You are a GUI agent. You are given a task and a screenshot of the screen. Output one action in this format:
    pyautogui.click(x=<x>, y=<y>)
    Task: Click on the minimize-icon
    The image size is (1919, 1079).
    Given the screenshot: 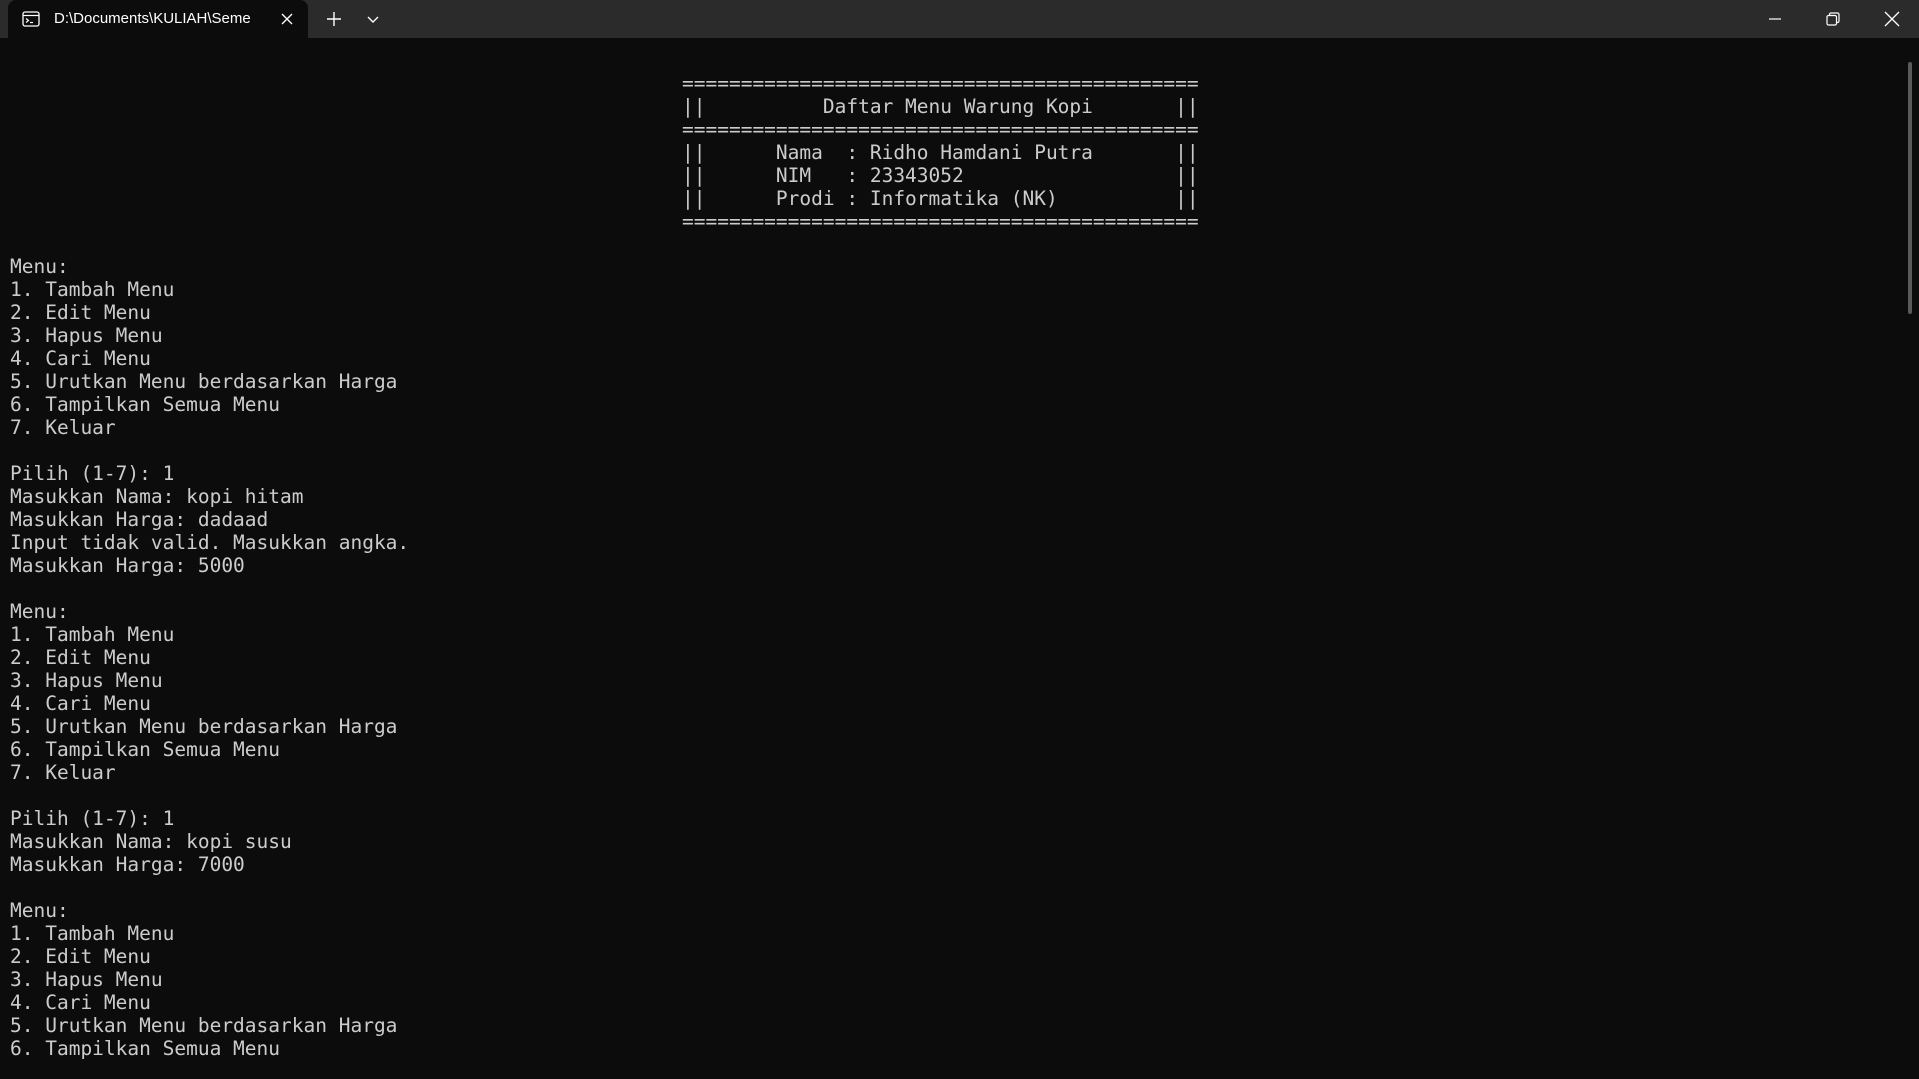 What is the action you would take?
    pyautogui.click(x=1775, y=19)
    